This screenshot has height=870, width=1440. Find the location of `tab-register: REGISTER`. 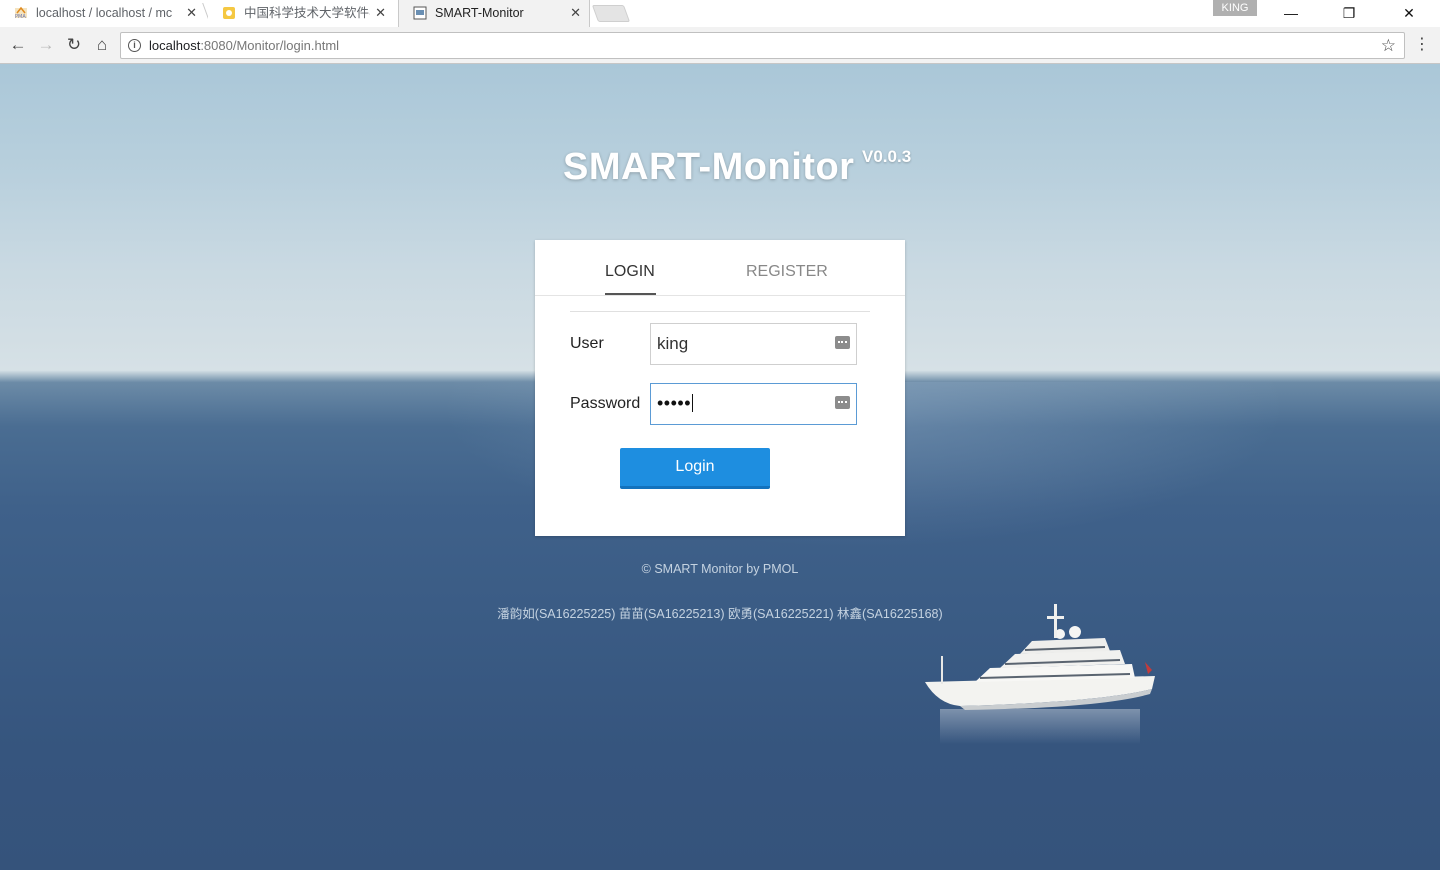

tab-register: REGISTER is located at coordinates (787, 272).